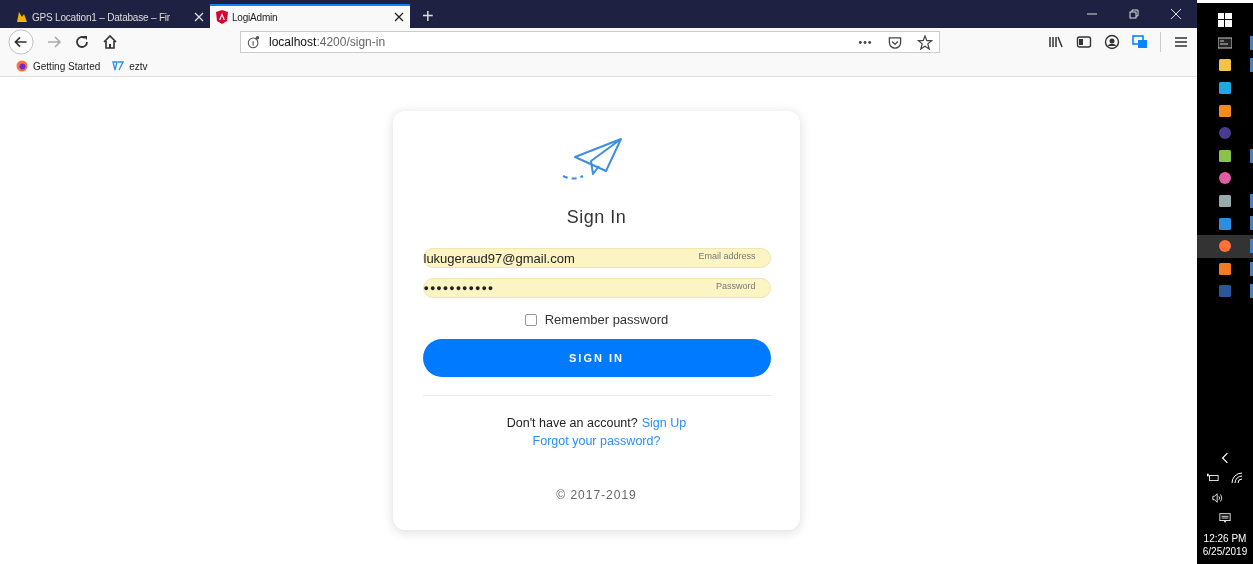 The width and height of the screenshot is (1253, 564). What do you see at coordinates (101, 17) in the screenshot?
I see `tab-title: GPS Location1 – Database – Fir` at bounding box center [101, 17].